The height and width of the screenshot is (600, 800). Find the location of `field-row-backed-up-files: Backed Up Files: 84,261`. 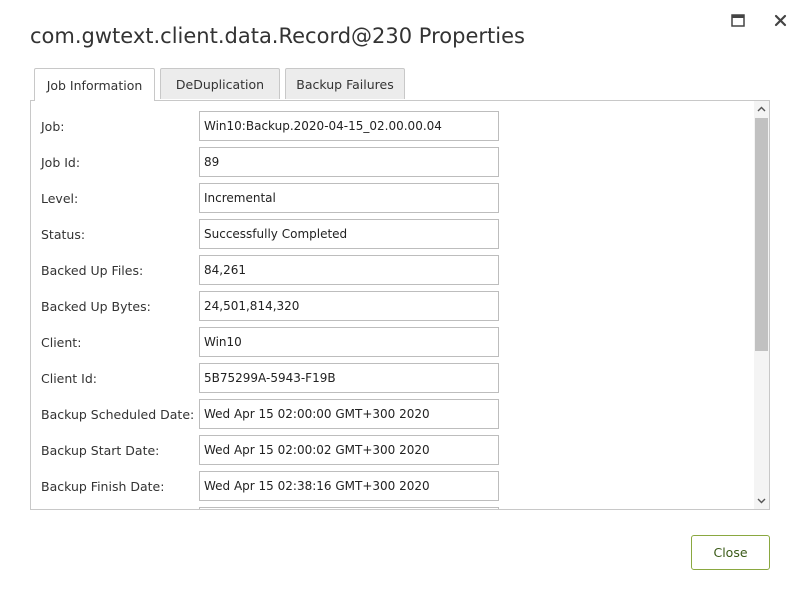

field-row-backed-up-files: Backed Up Files: 84,261 is located at coordinates (392, 270).